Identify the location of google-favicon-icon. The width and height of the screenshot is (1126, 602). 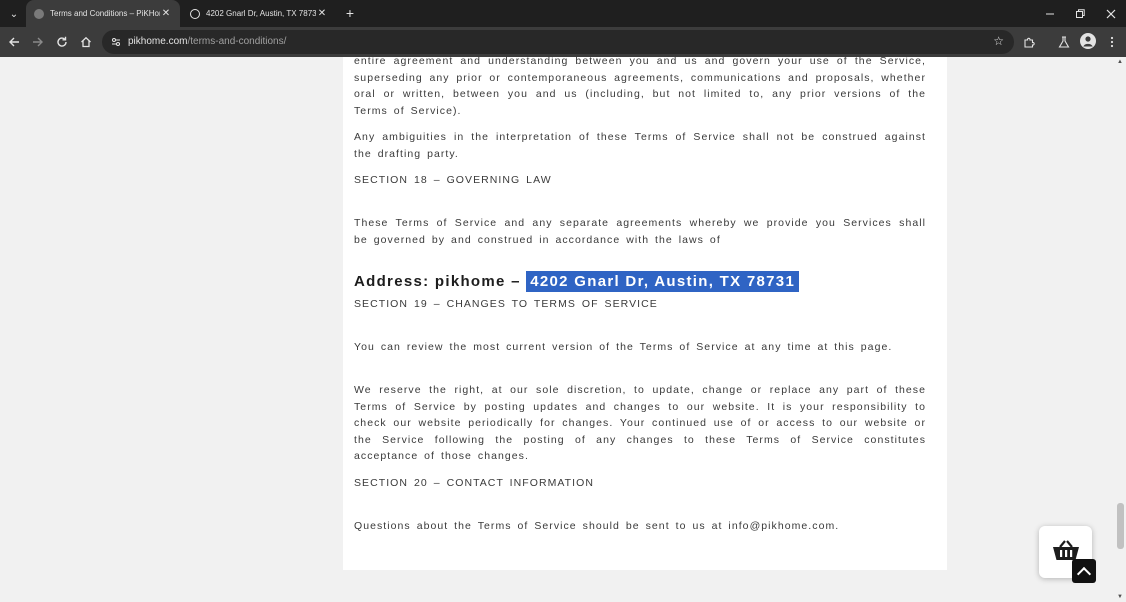
(195, 13).